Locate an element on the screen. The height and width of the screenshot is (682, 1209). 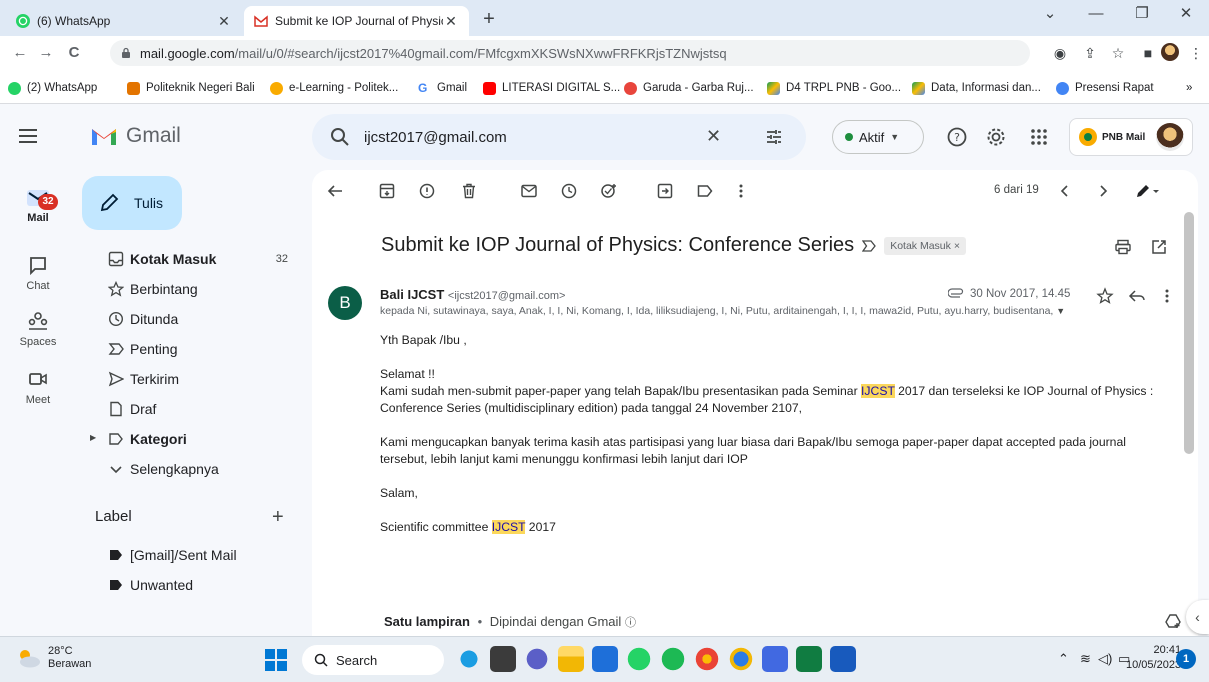
add-to-drive-icon is located at coordinates (1173, 621).